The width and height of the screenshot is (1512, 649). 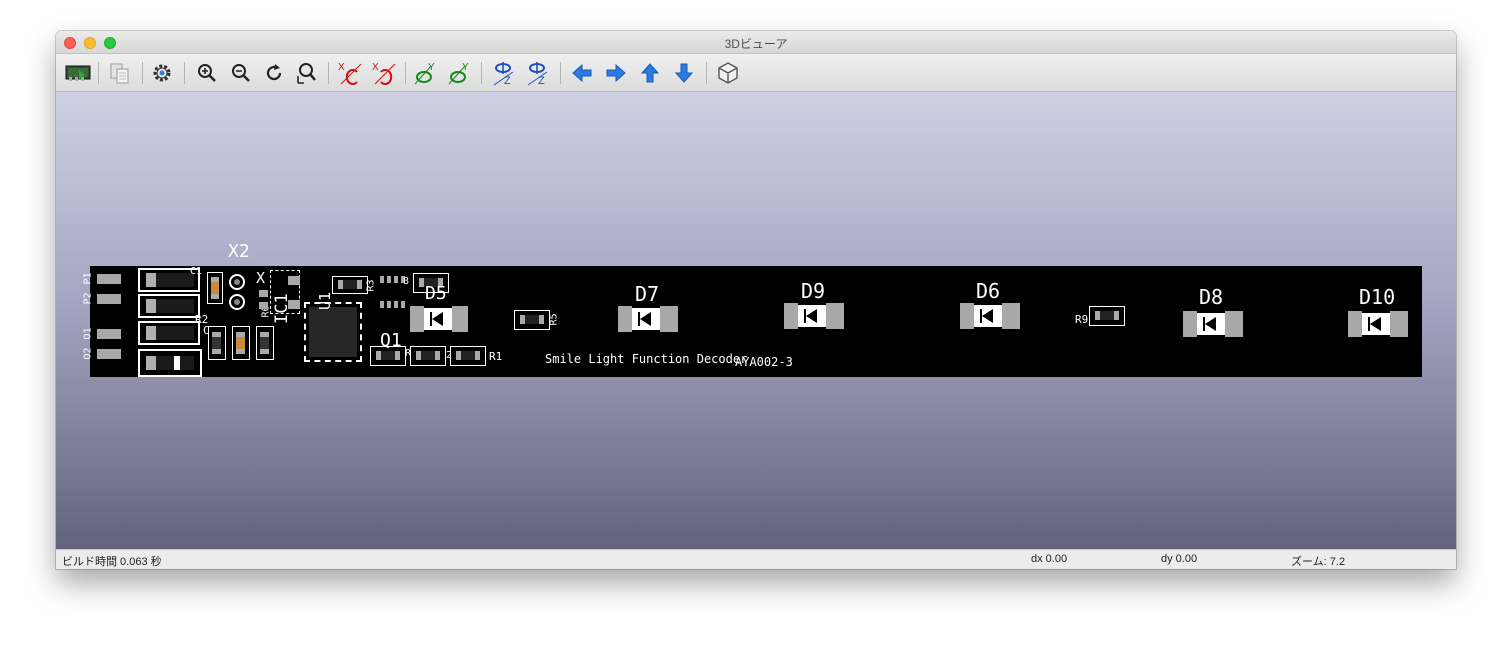 I want to click on ref-x2-label: X2, so click(x=239, y=251).